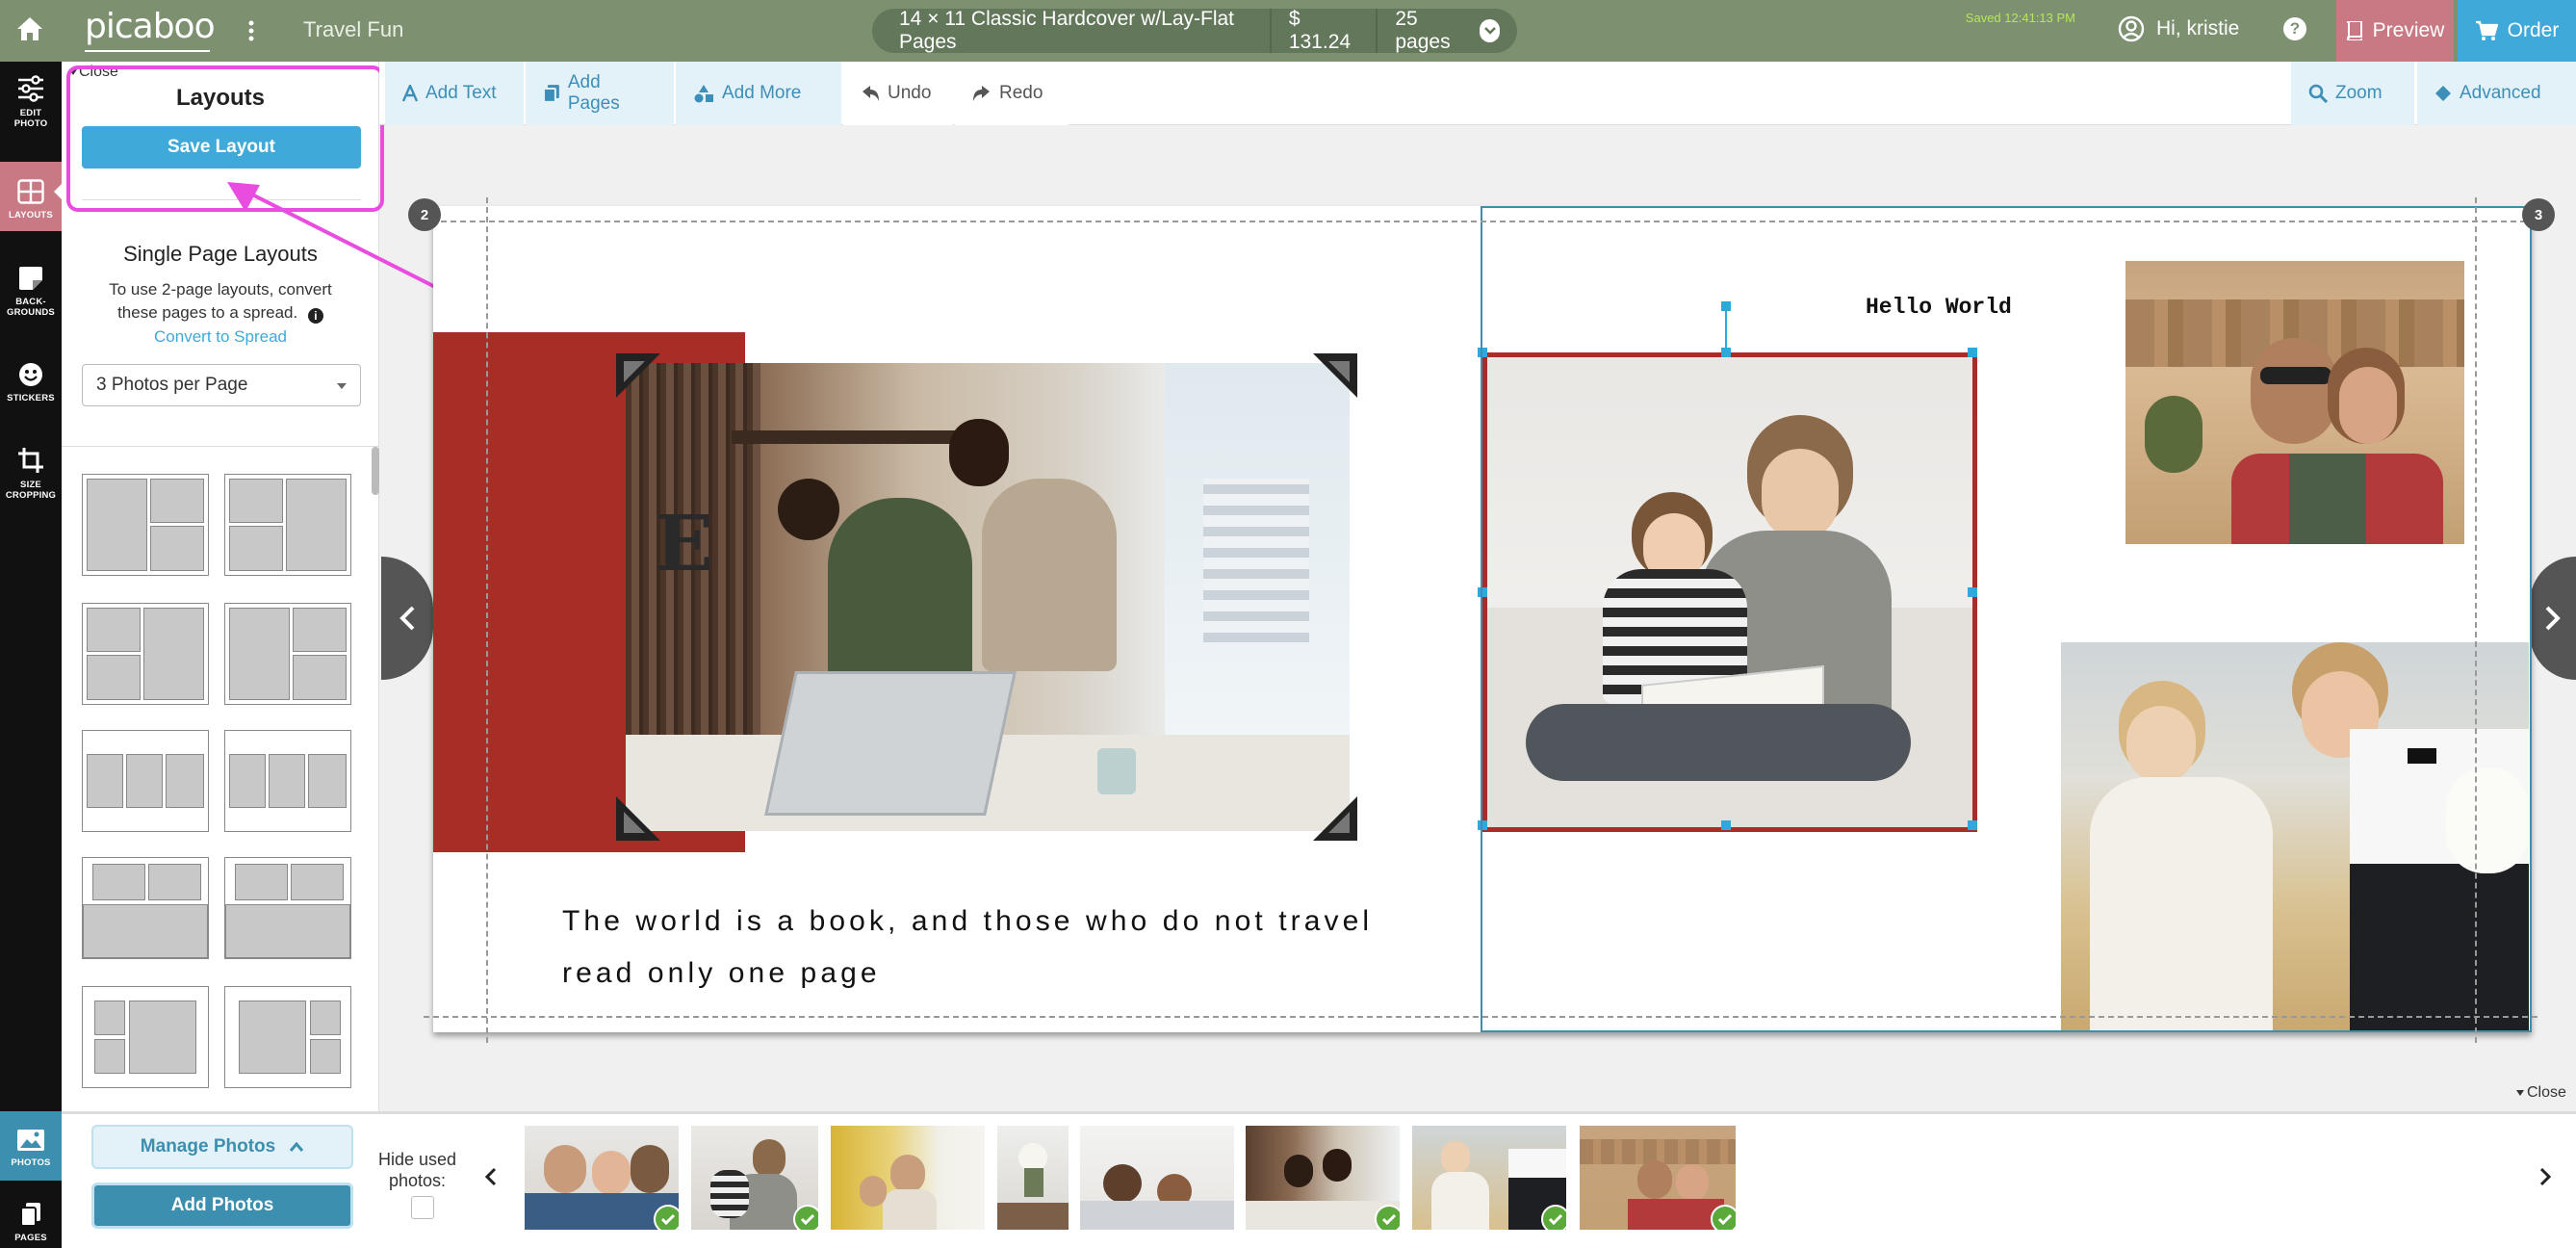 This screenshot has width=2576, height=1248. What do you see at coordinates (638, 375) in the screenshot?
I see `photo-corner-tl` at bounding box center [638, 375].